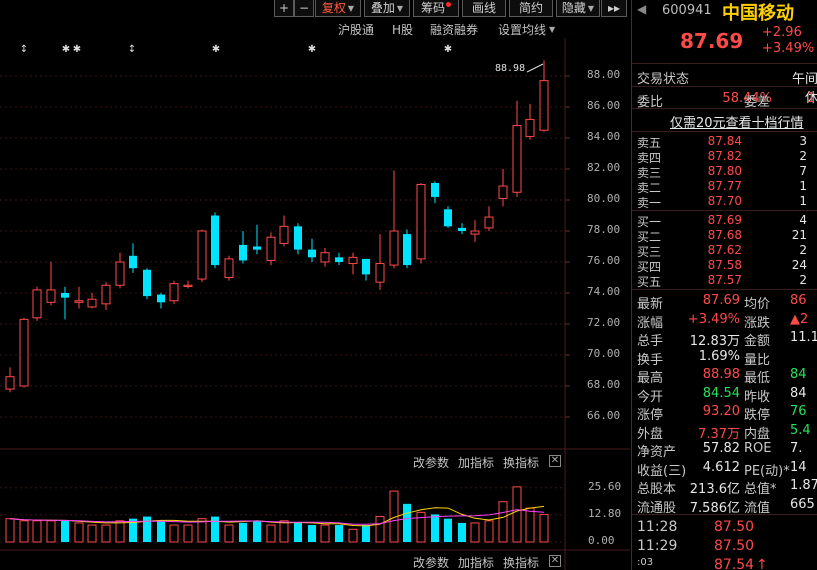 This screenshot has height=570, width=817. What do you see at coordinates (356, 29) in the screenshot?
I see `hugutong-link: 沪股通` at bounding box center [356, 29].